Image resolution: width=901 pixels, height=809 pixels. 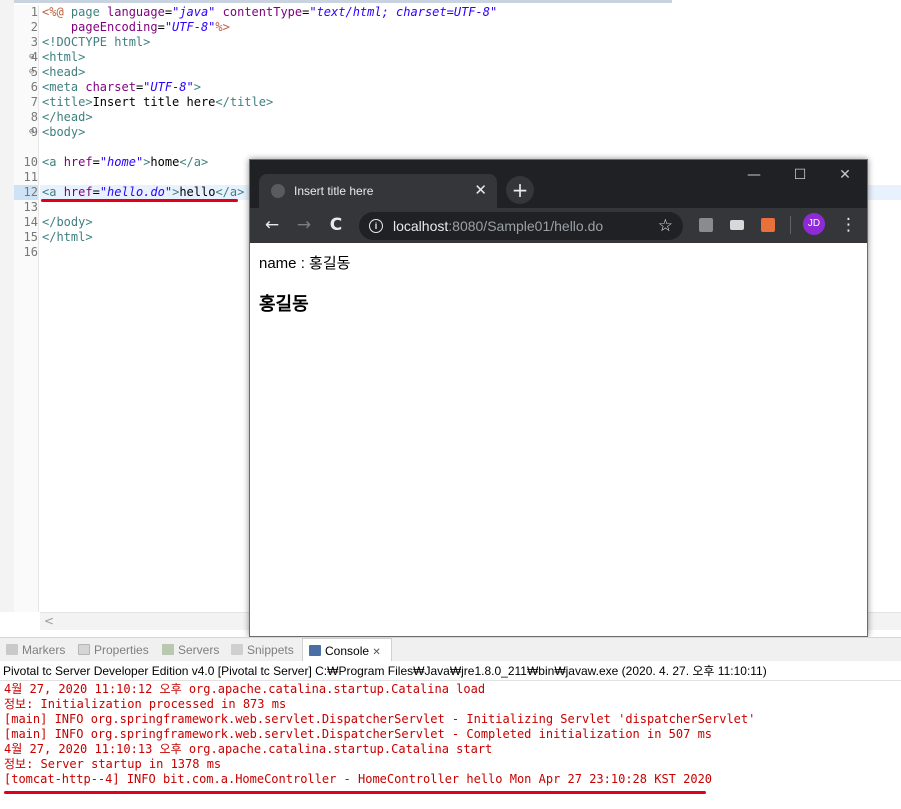 I want to click on line-number: 3, so click(x=34, y=42).